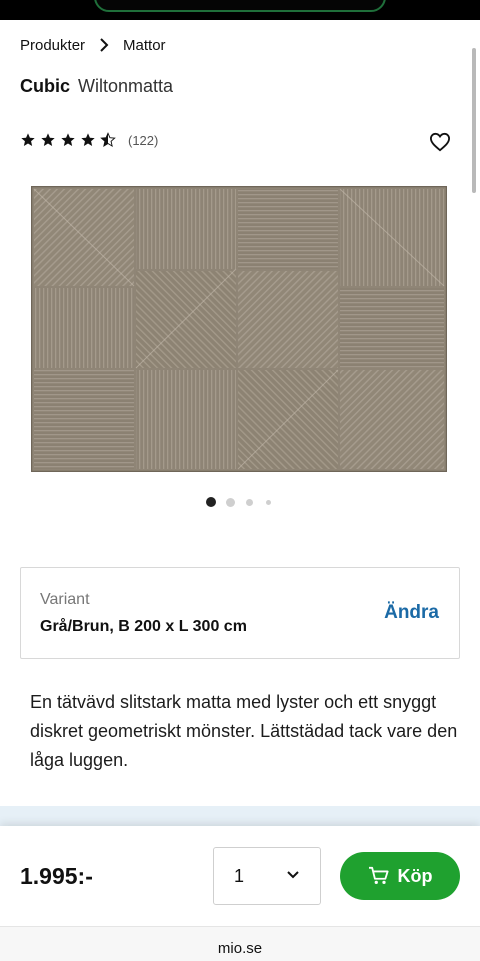  I want to click on variant-selector: Variant Grå/Brun, B 200 x L 300 cm Ändra, so click(240, 613).